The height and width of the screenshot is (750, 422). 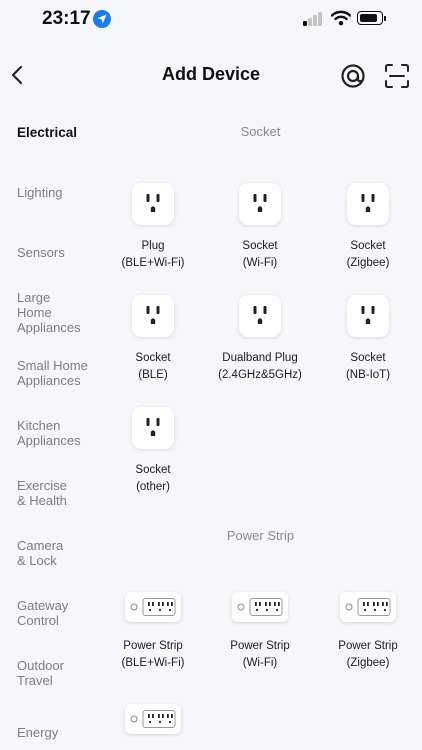 I want to click on device-socket-wifi: Socket (Wi-Fi), so click(x=260, y=227).